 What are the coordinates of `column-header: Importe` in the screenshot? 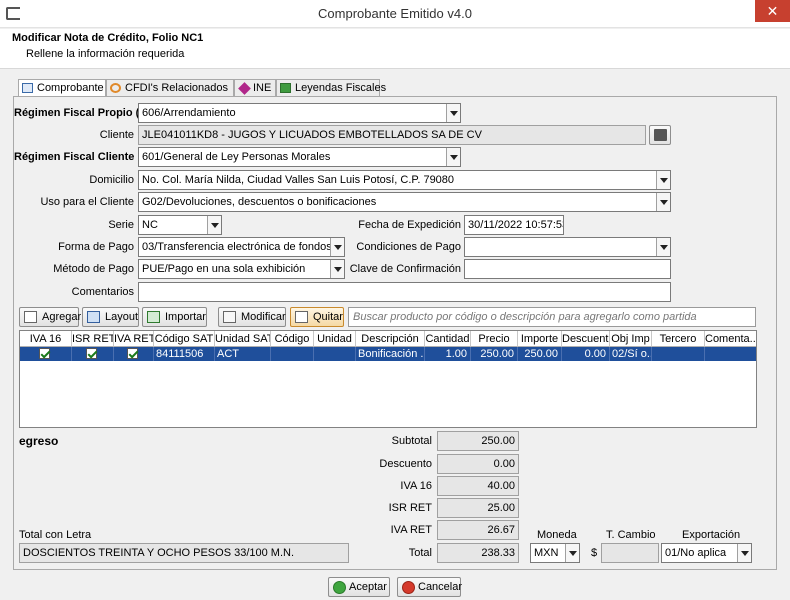 It's located at (540, 339).